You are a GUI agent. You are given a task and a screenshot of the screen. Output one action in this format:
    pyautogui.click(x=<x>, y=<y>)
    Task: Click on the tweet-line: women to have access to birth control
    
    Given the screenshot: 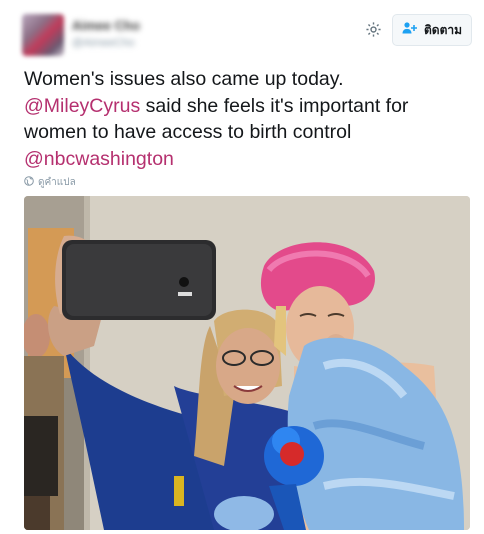 What is the action you would take?
    pyautogui.click(x=188, y=132)
    